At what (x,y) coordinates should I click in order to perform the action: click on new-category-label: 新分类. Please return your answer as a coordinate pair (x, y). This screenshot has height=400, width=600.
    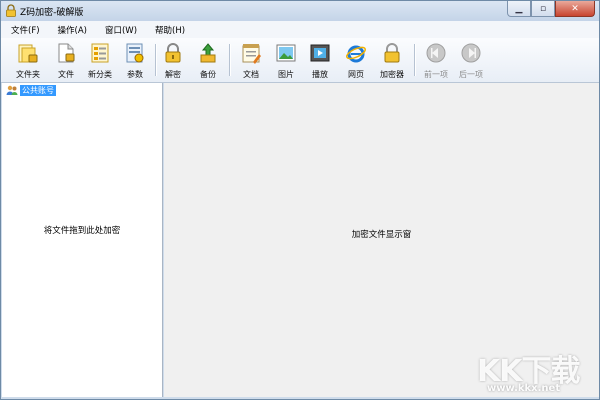
    Looking at the image, I should click on (100, 74).